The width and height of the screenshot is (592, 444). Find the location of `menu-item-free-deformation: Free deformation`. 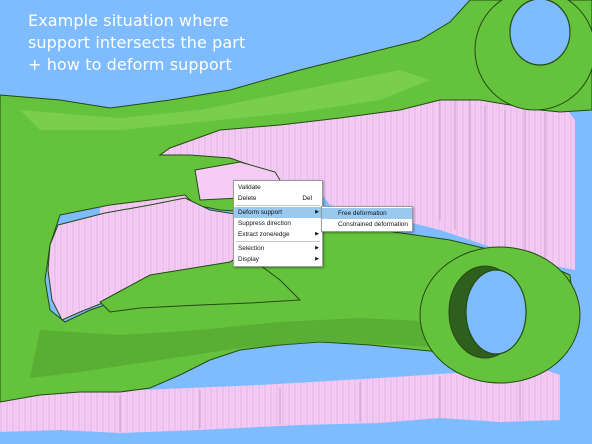

menu-item-free-deformation: Free deformation is located at coordinates (367, 213).